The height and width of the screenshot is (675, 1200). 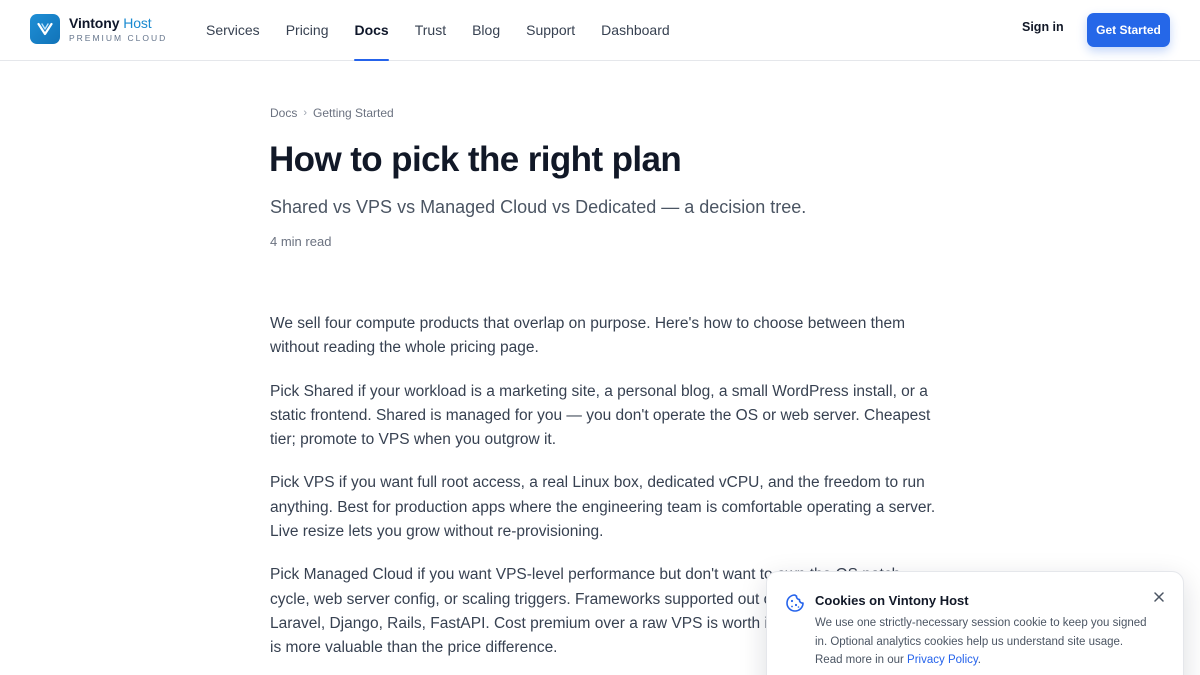 I want to click on cookie-icon, so click(x=795, y=603).